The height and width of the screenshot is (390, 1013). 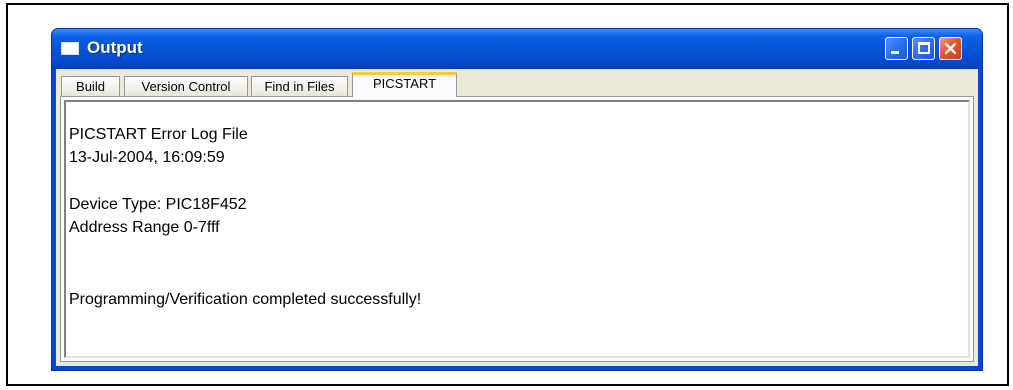 What do you see at coordinates (299, 86) in the screenshot?
I see `tab-find-in-files: Find in Files` at bounding box center [299, 86].